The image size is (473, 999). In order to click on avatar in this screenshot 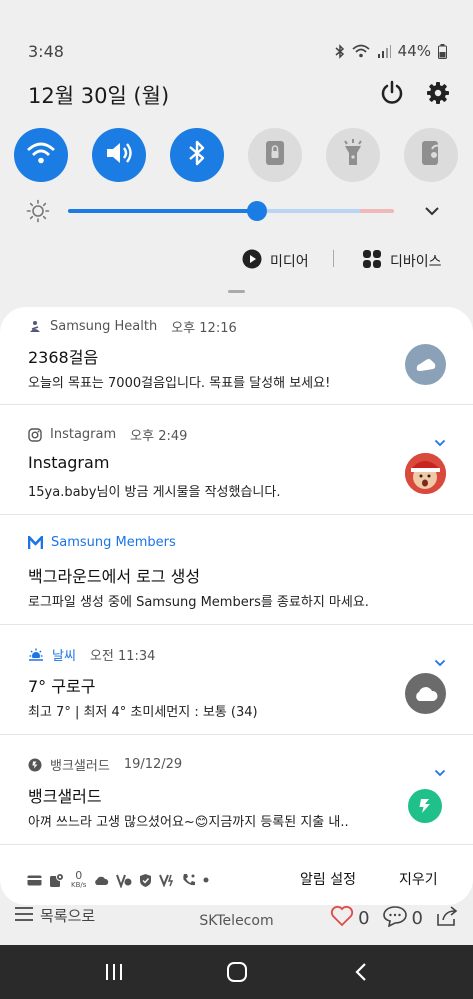, I will do `click(425, 473)`.